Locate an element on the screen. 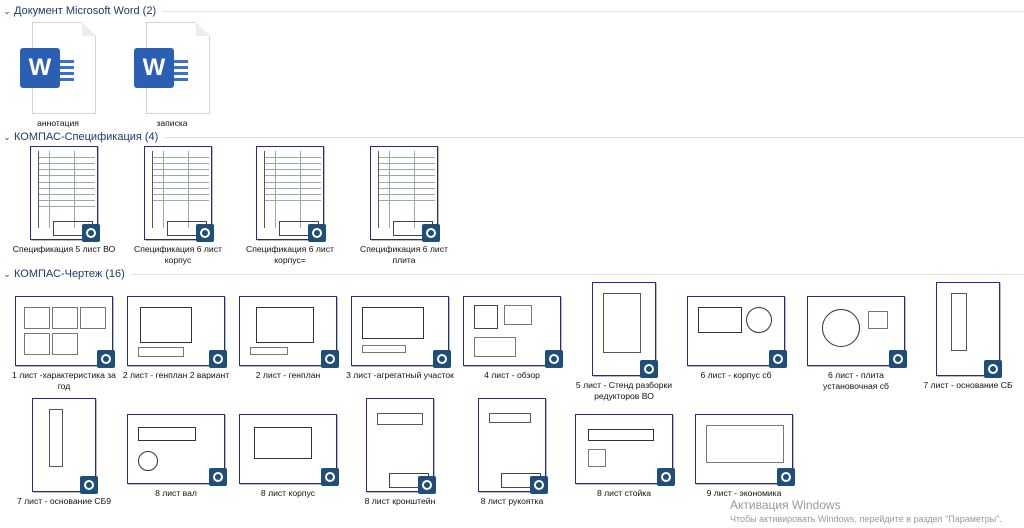  file-label: Спецификация 6 лист корпус= is located at coordinates (290, 254).